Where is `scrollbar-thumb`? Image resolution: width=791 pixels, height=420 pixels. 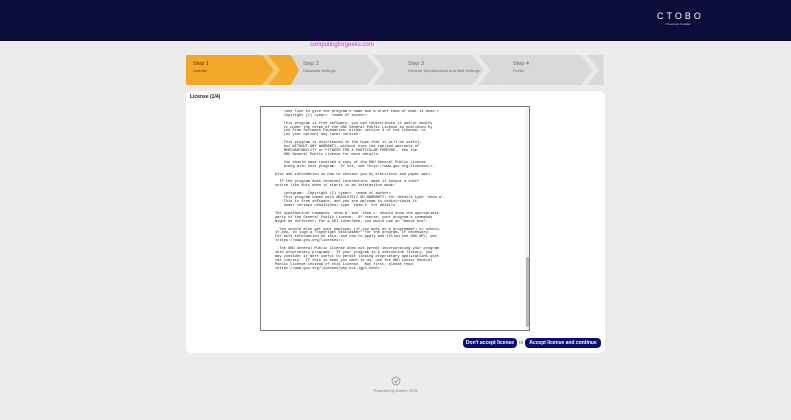 scrollbar-thumb is located at coordinates (527, 292).